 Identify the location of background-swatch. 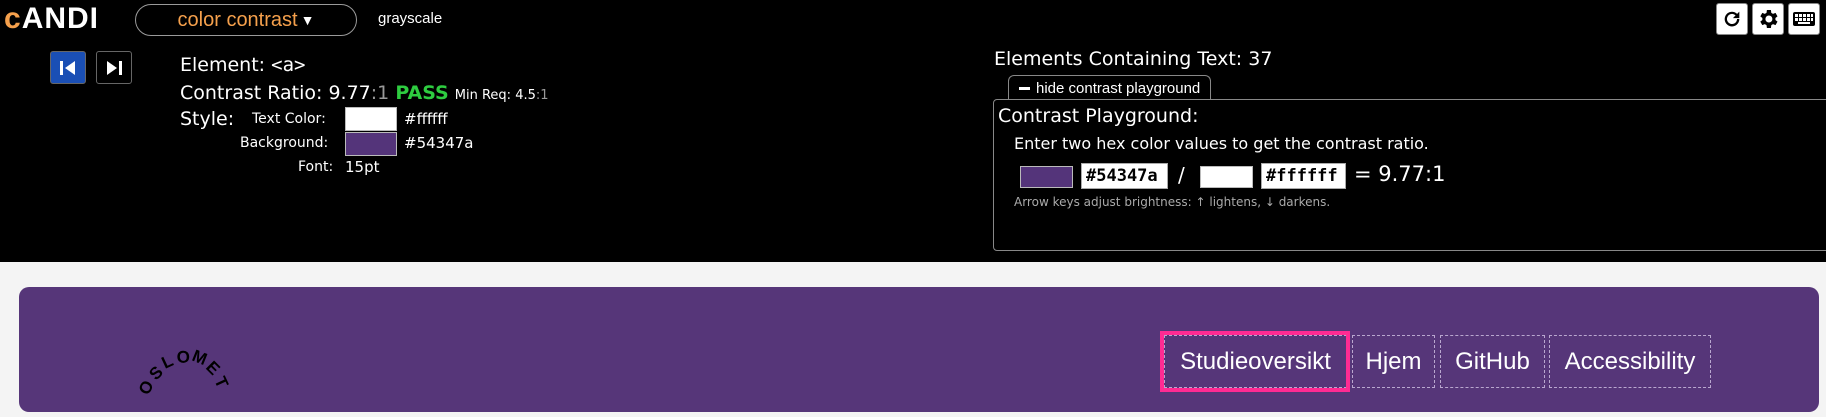
(1226, 177).